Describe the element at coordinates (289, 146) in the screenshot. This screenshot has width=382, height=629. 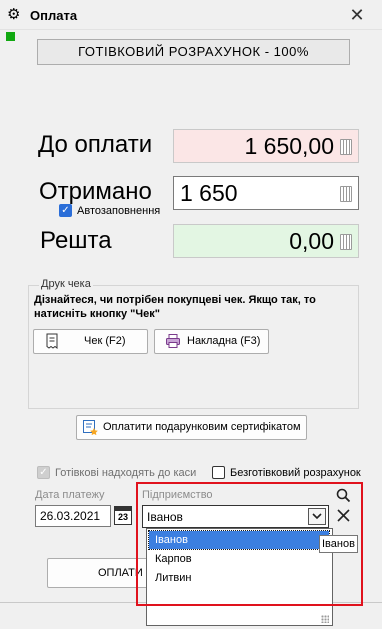
I see `to-pay-value: 1 650,00` at that location.